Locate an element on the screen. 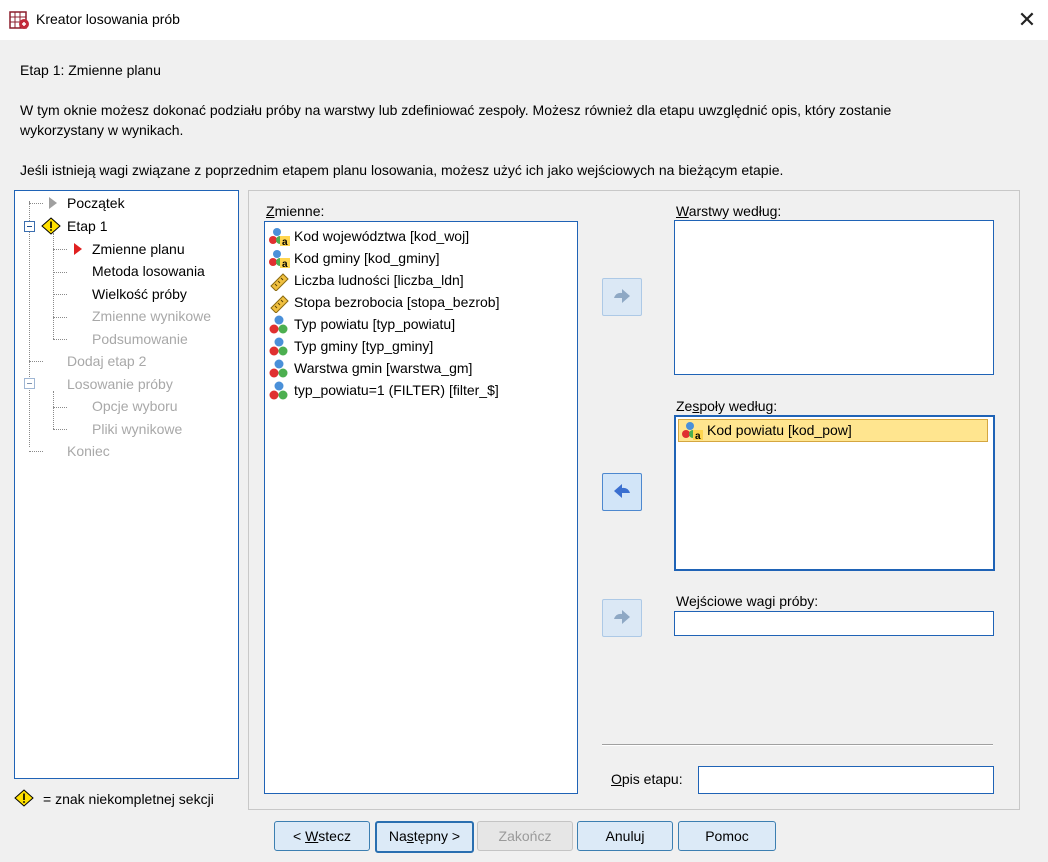  tree-item-metoda-losowania: Metoda losowania is located at coordinates (148, 271).